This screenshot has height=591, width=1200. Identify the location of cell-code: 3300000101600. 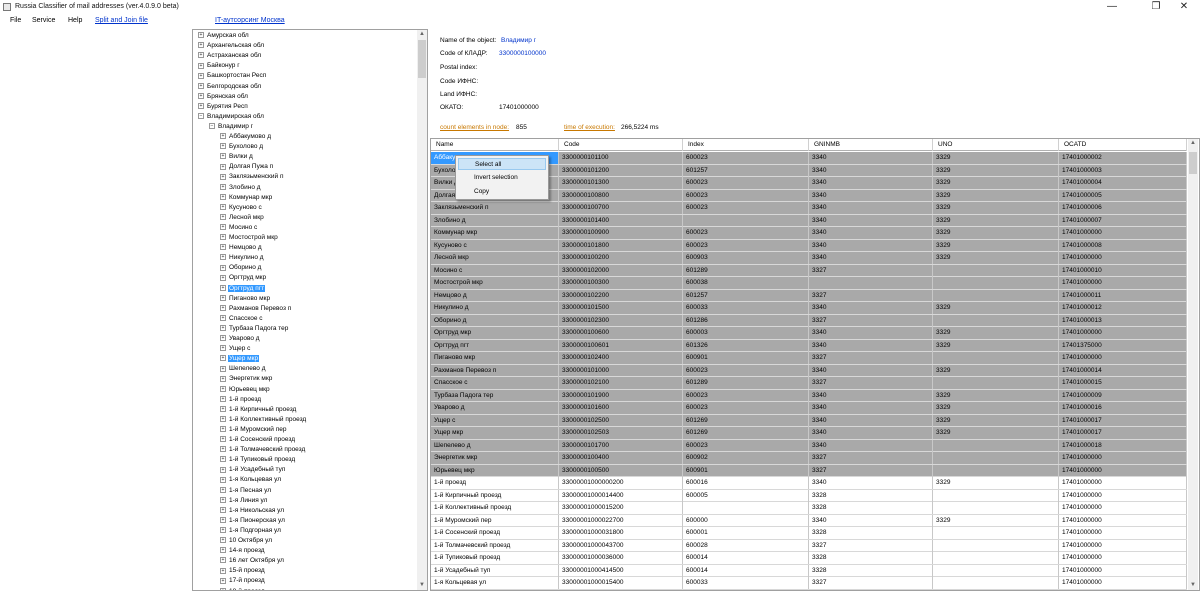
(621, 408).